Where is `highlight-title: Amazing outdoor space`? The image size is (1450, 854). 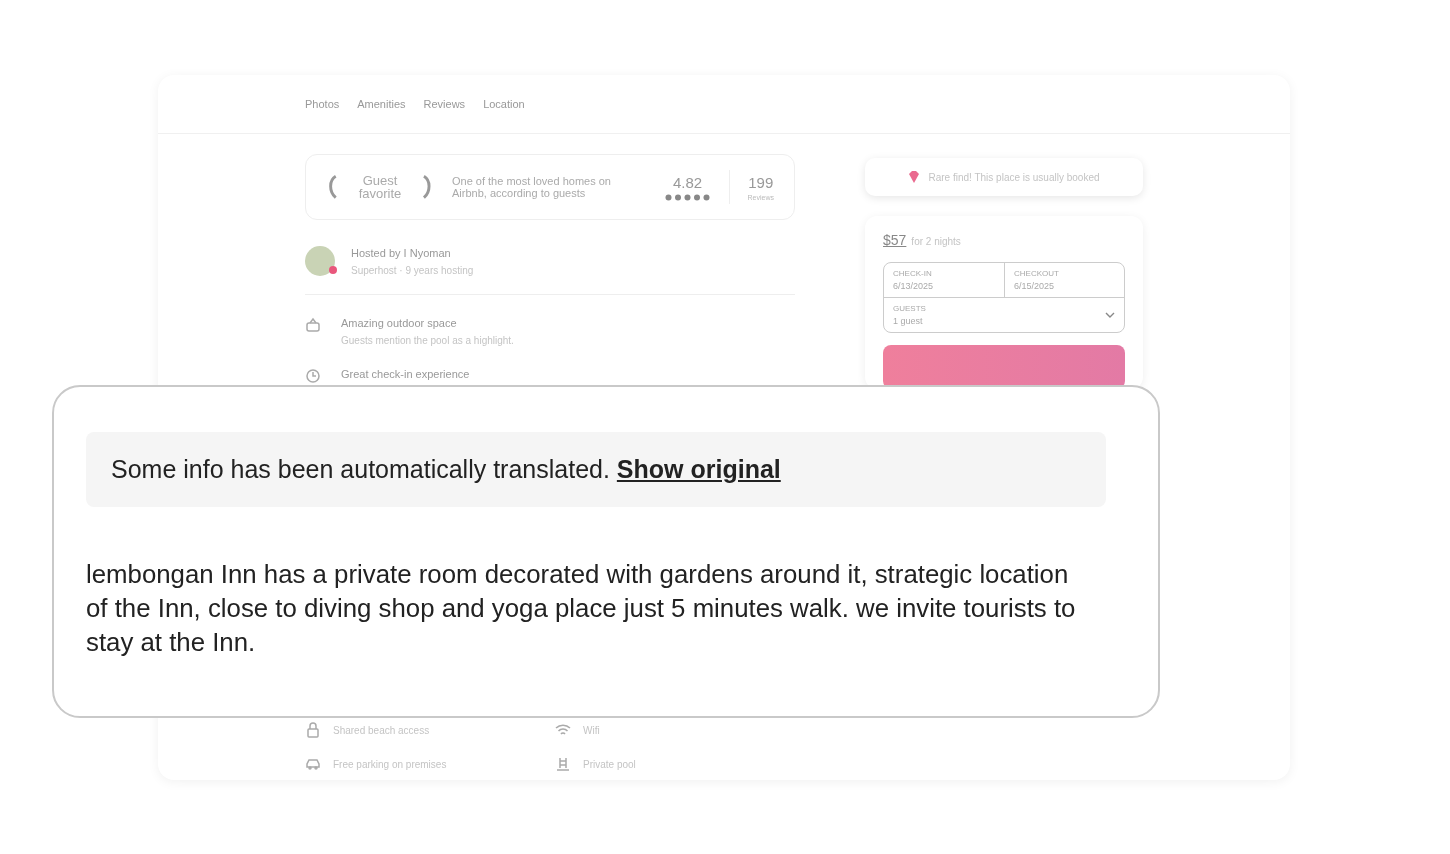 highlight-title: Amazing outdoor space is located at coordinates (399, 323).